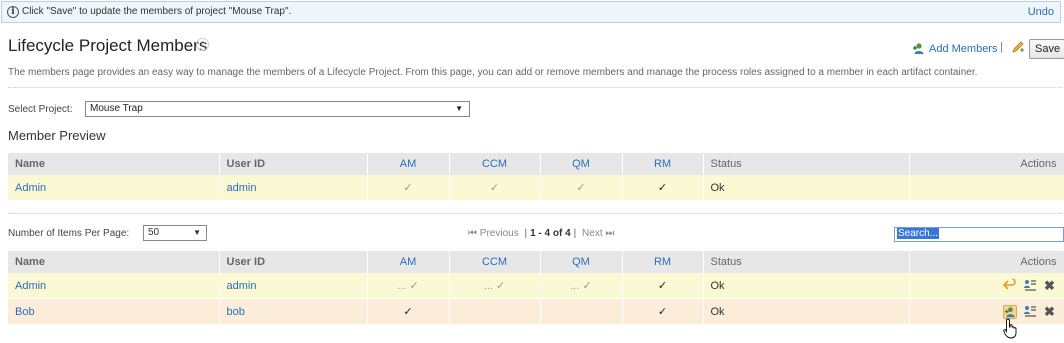 Image resolution: width=1064 pixels, height=343 pixels. I want to click on items-per-page-select: 50 ▼, so click(175, 233).